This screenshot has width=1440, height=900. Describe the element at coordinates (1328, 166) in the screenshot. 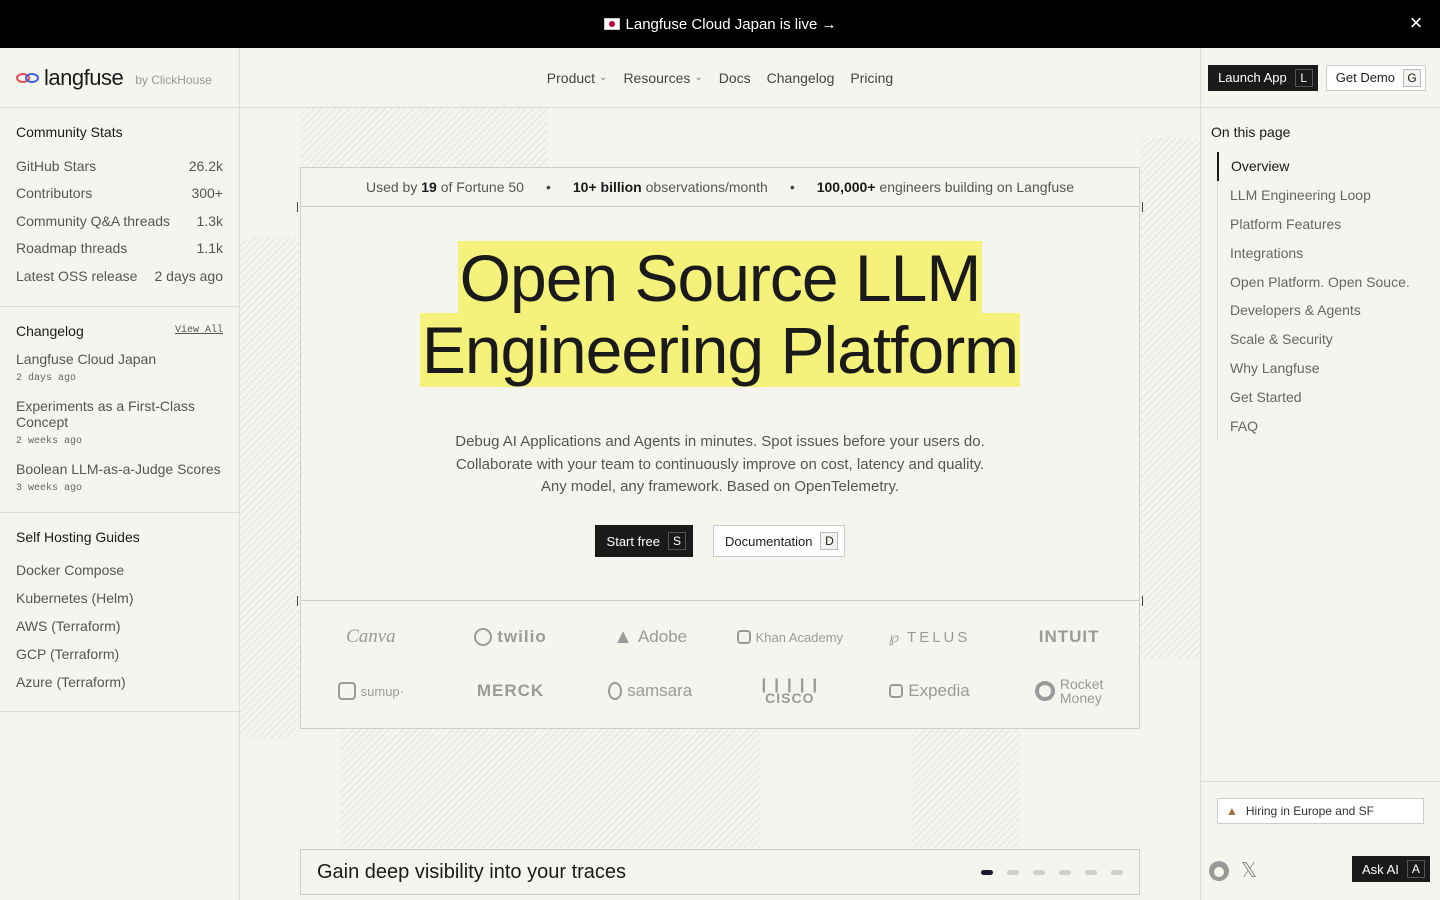

I see `toc-item-overview: Overview` at that location.